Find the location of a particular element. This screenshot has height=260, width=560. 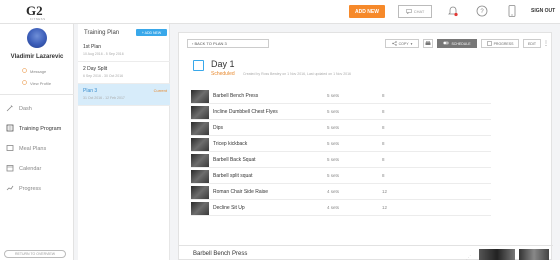

schedule-button: SCHEDULE is located at coordinates (457, 43).